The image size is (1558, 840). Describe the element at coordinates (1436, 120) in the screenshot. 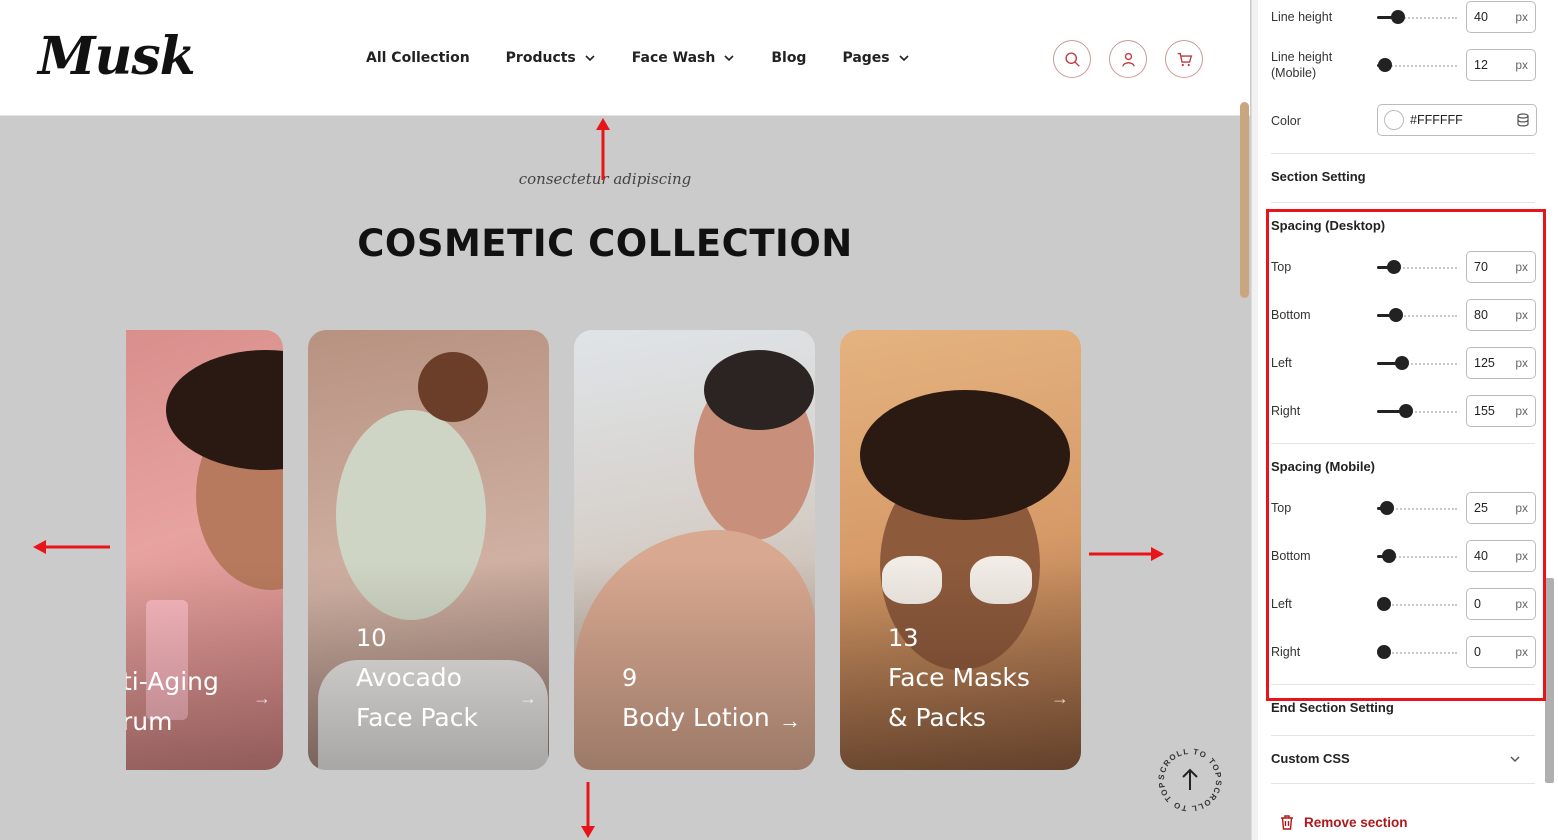

I see `color-value: #FFFFFF` at that location.